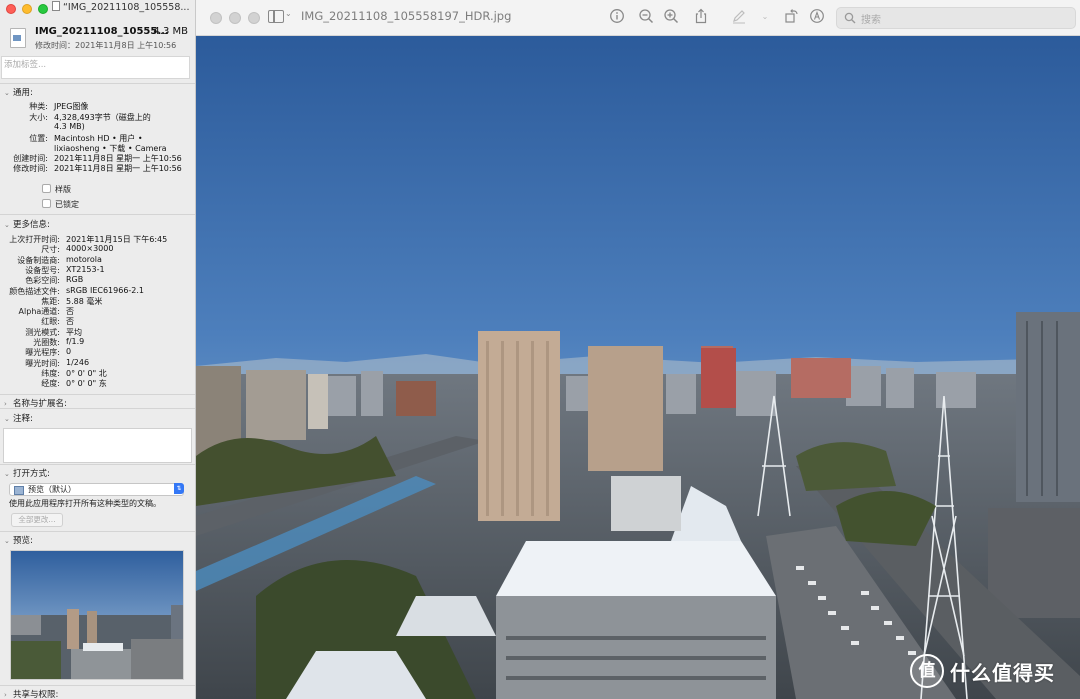 This screenshot has width=1080, height=699. I want to click on modified-value: 2021年11月8日 星期一 上午10:56, so click(118, 168).